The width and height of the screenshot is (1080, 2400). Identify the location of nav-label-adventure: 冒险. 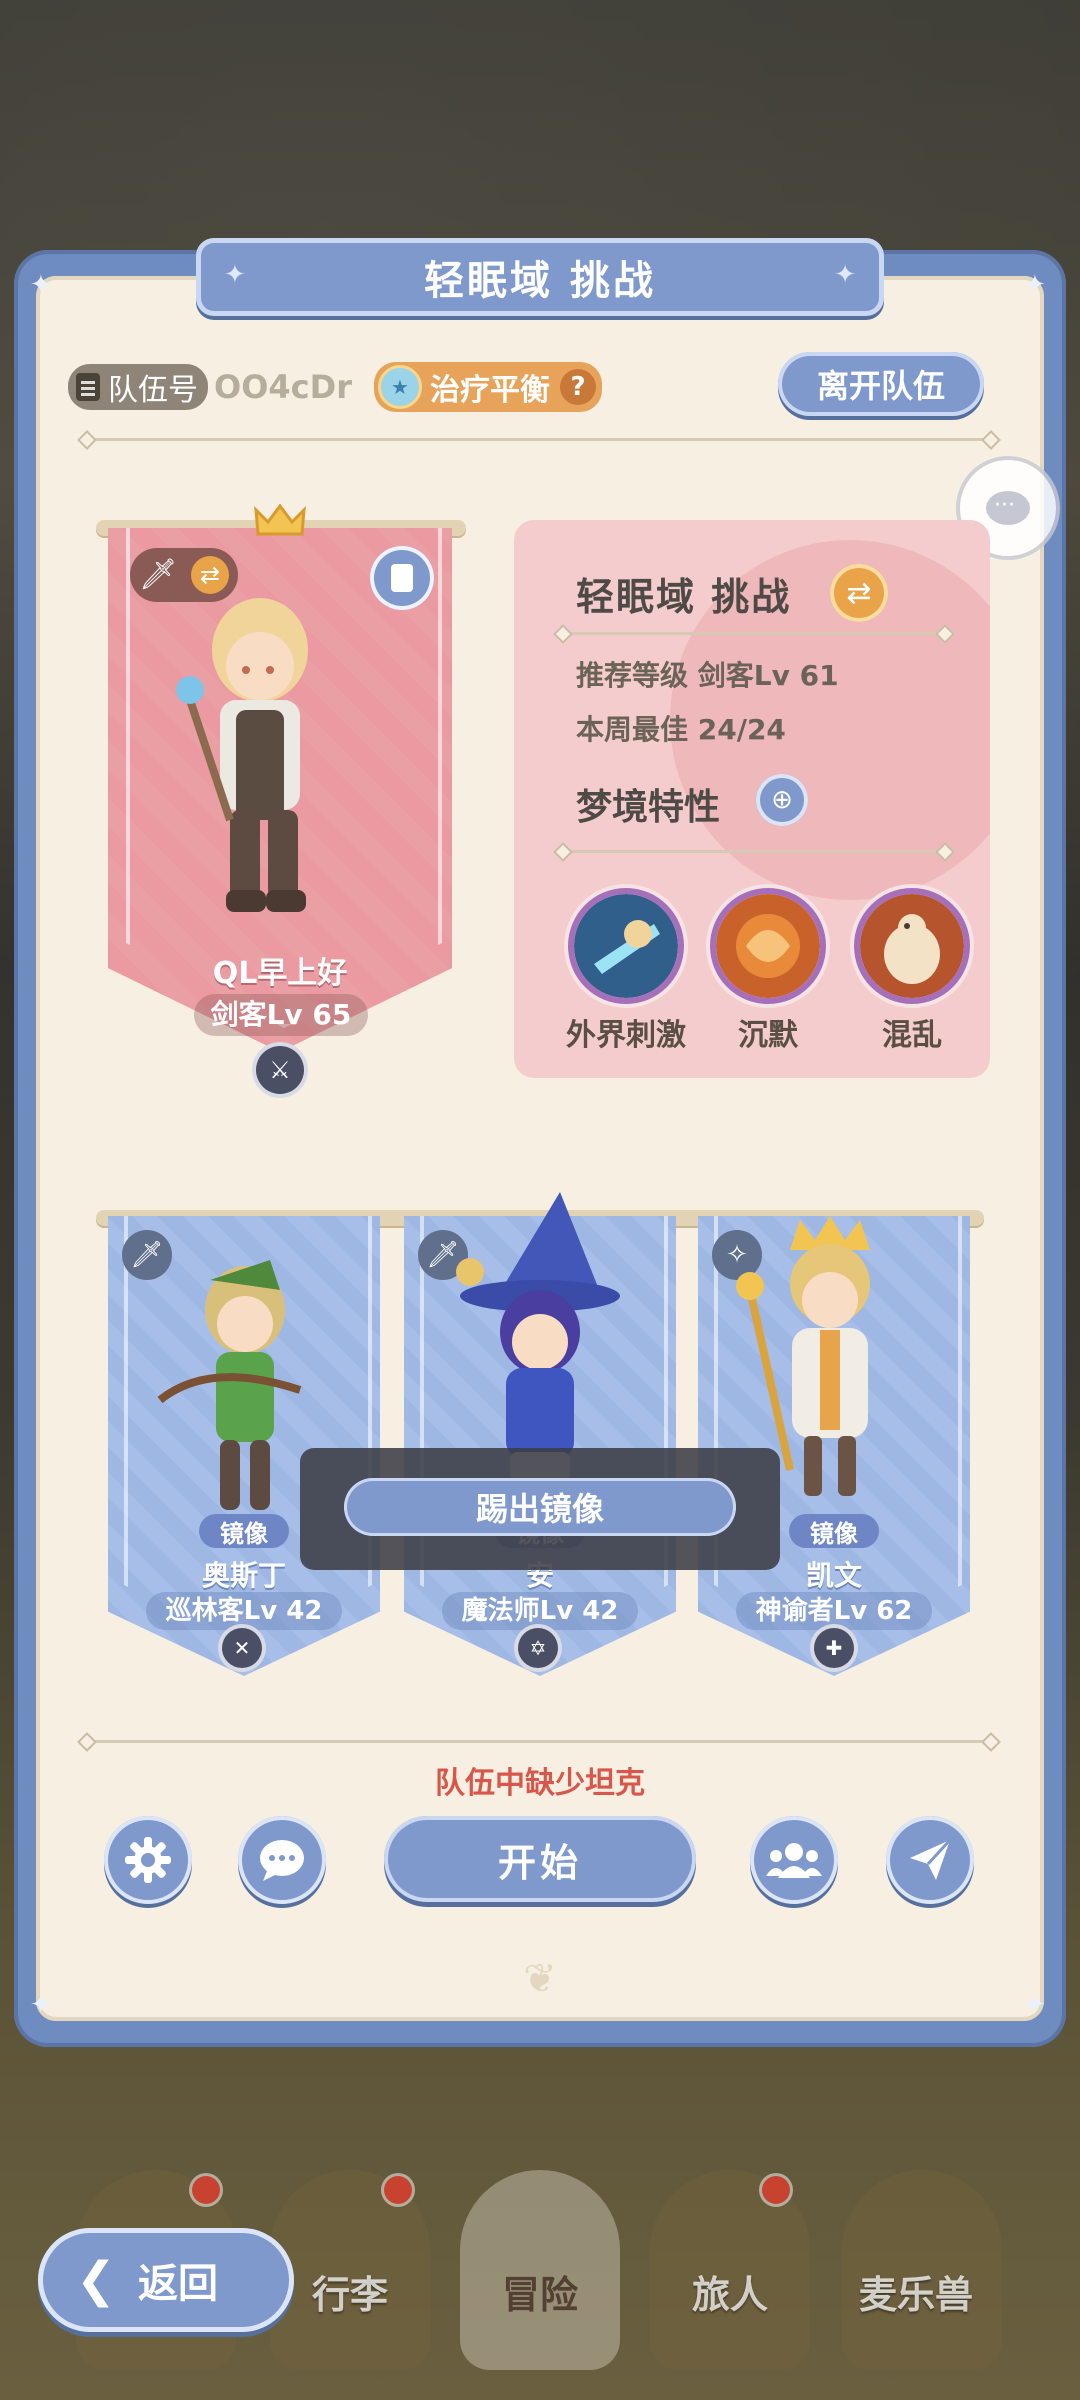
(539, 2295).